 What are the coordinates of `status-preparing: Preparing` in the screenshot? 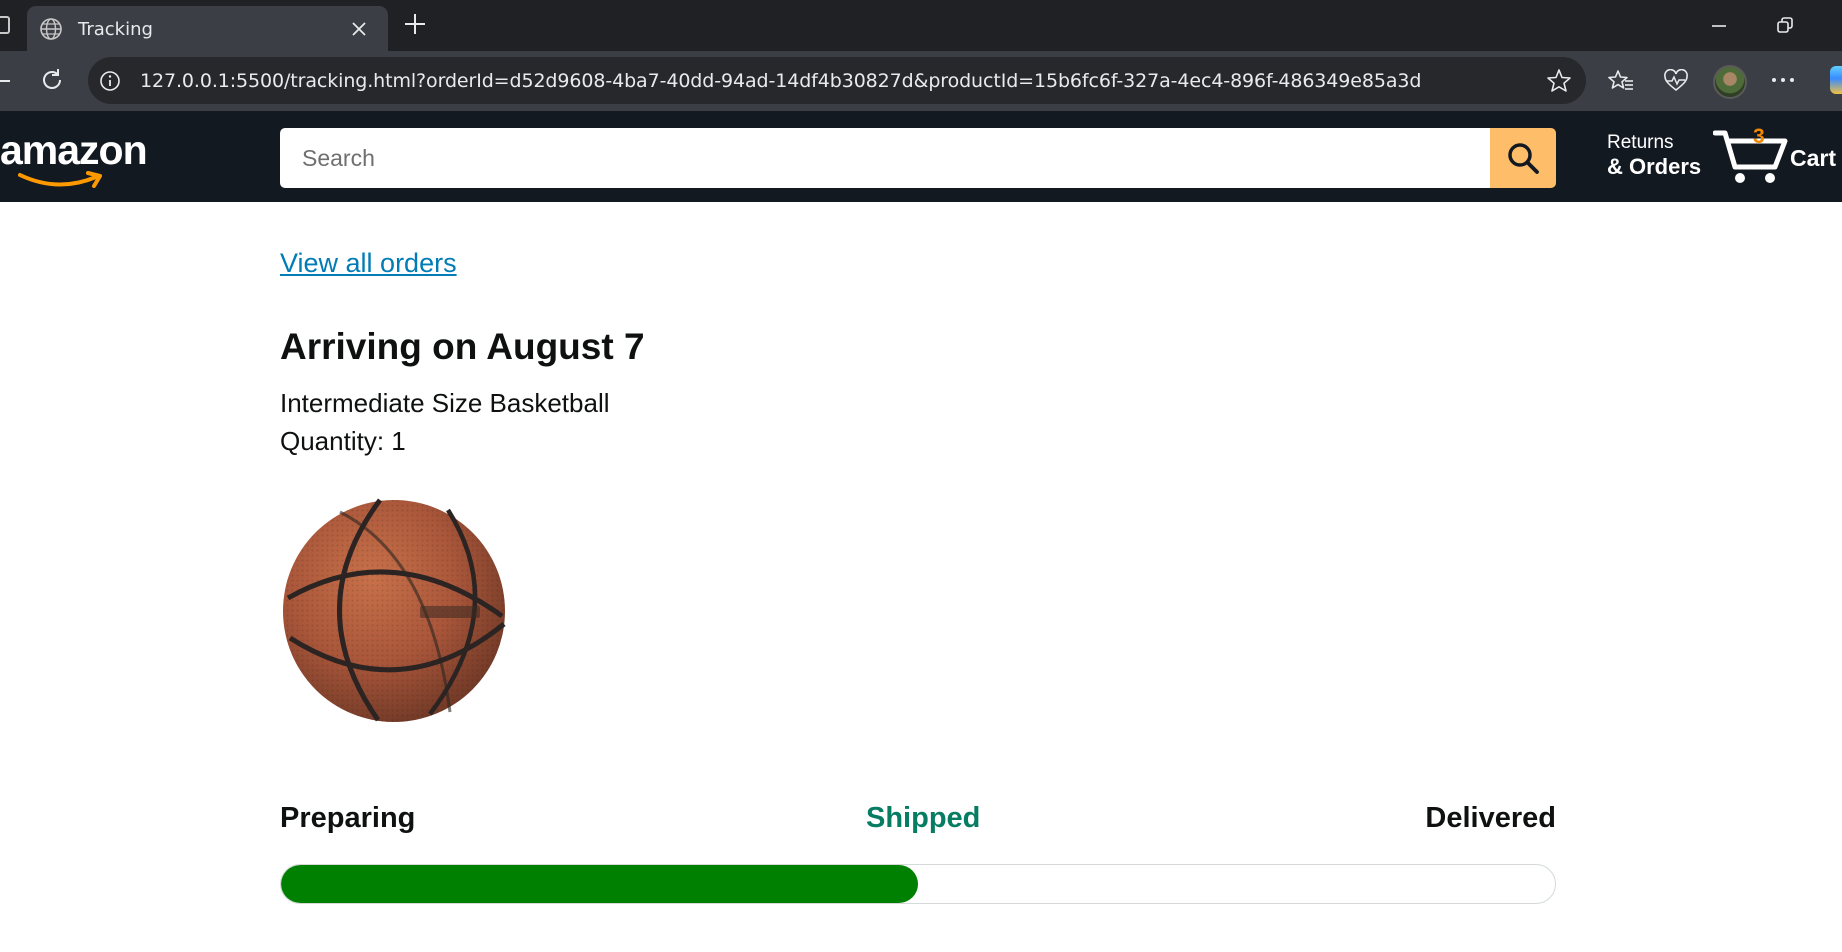 It's located at (348, 818).